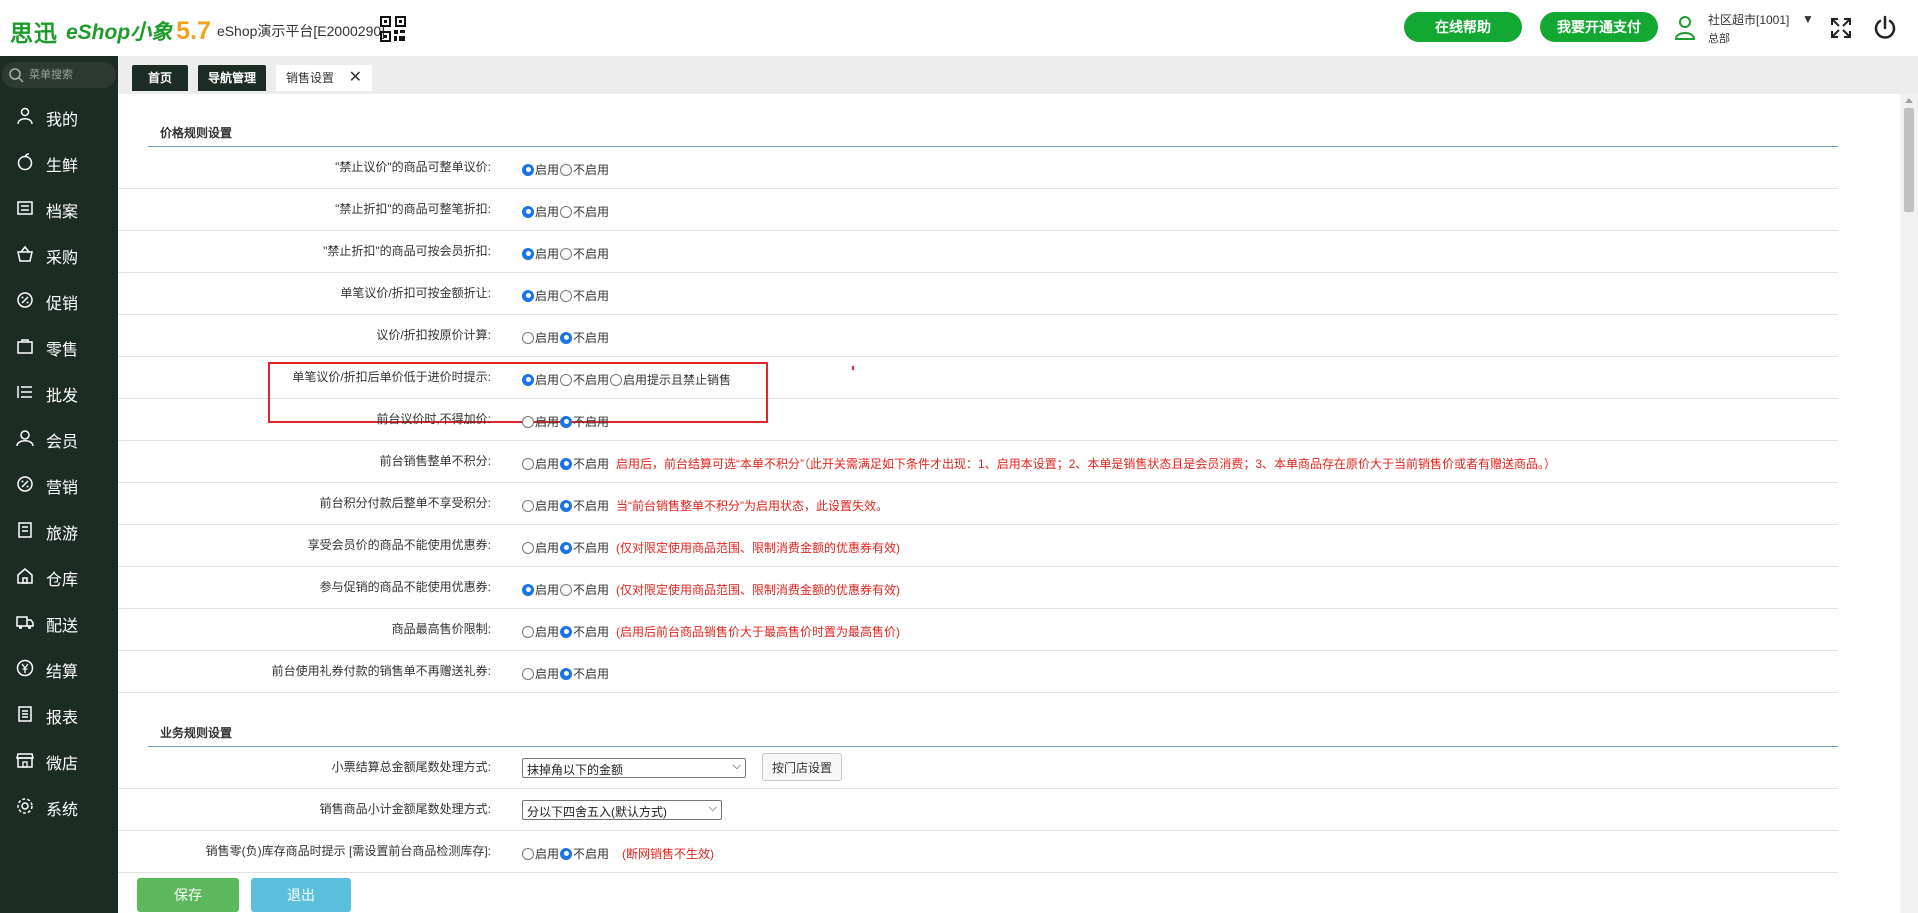 This screenshot has width=1918, height=913. What do you see at coordinates (59, 162) in the screenshot?
I see `sidebar-item-fresh: 生鲜` at bounding box center [59, 162].